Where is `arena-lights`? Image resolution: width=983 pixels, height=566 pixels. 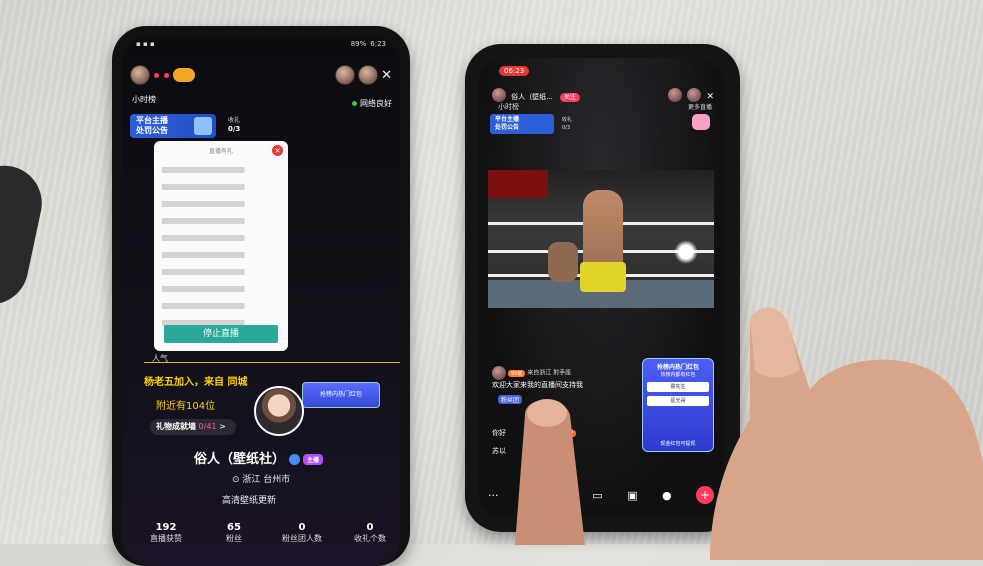 arena-lights is located at coordinates (518, 184).